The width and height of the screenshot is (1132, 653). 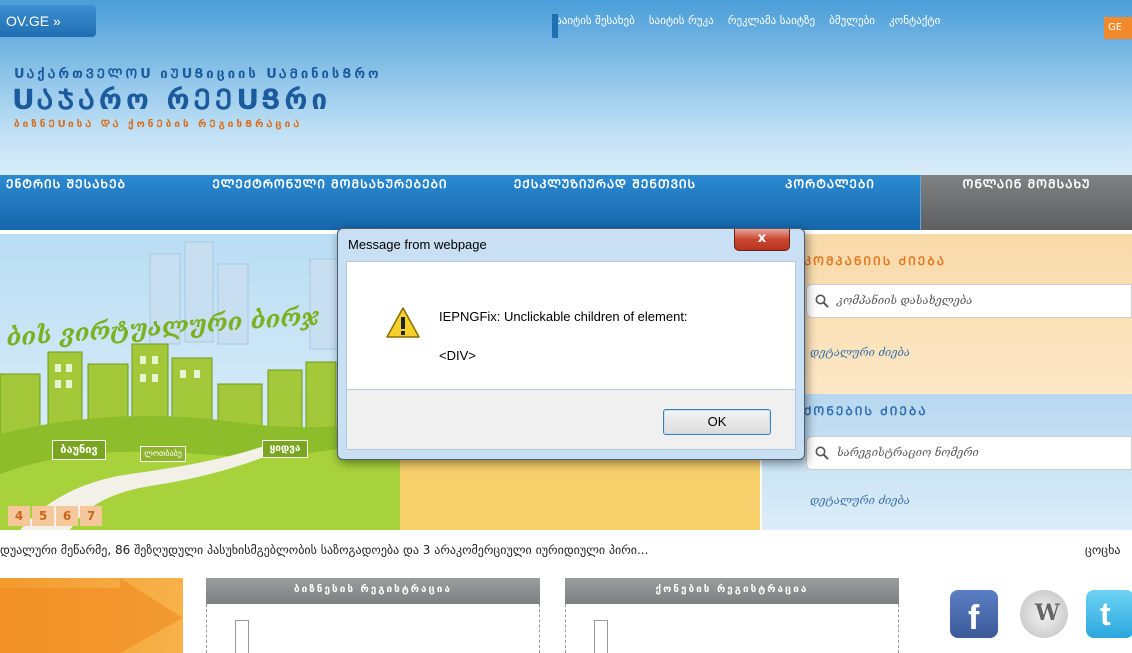 I want to click on company-detailed-search-link: დეტალური ძიება, so click(x=860, y=352).